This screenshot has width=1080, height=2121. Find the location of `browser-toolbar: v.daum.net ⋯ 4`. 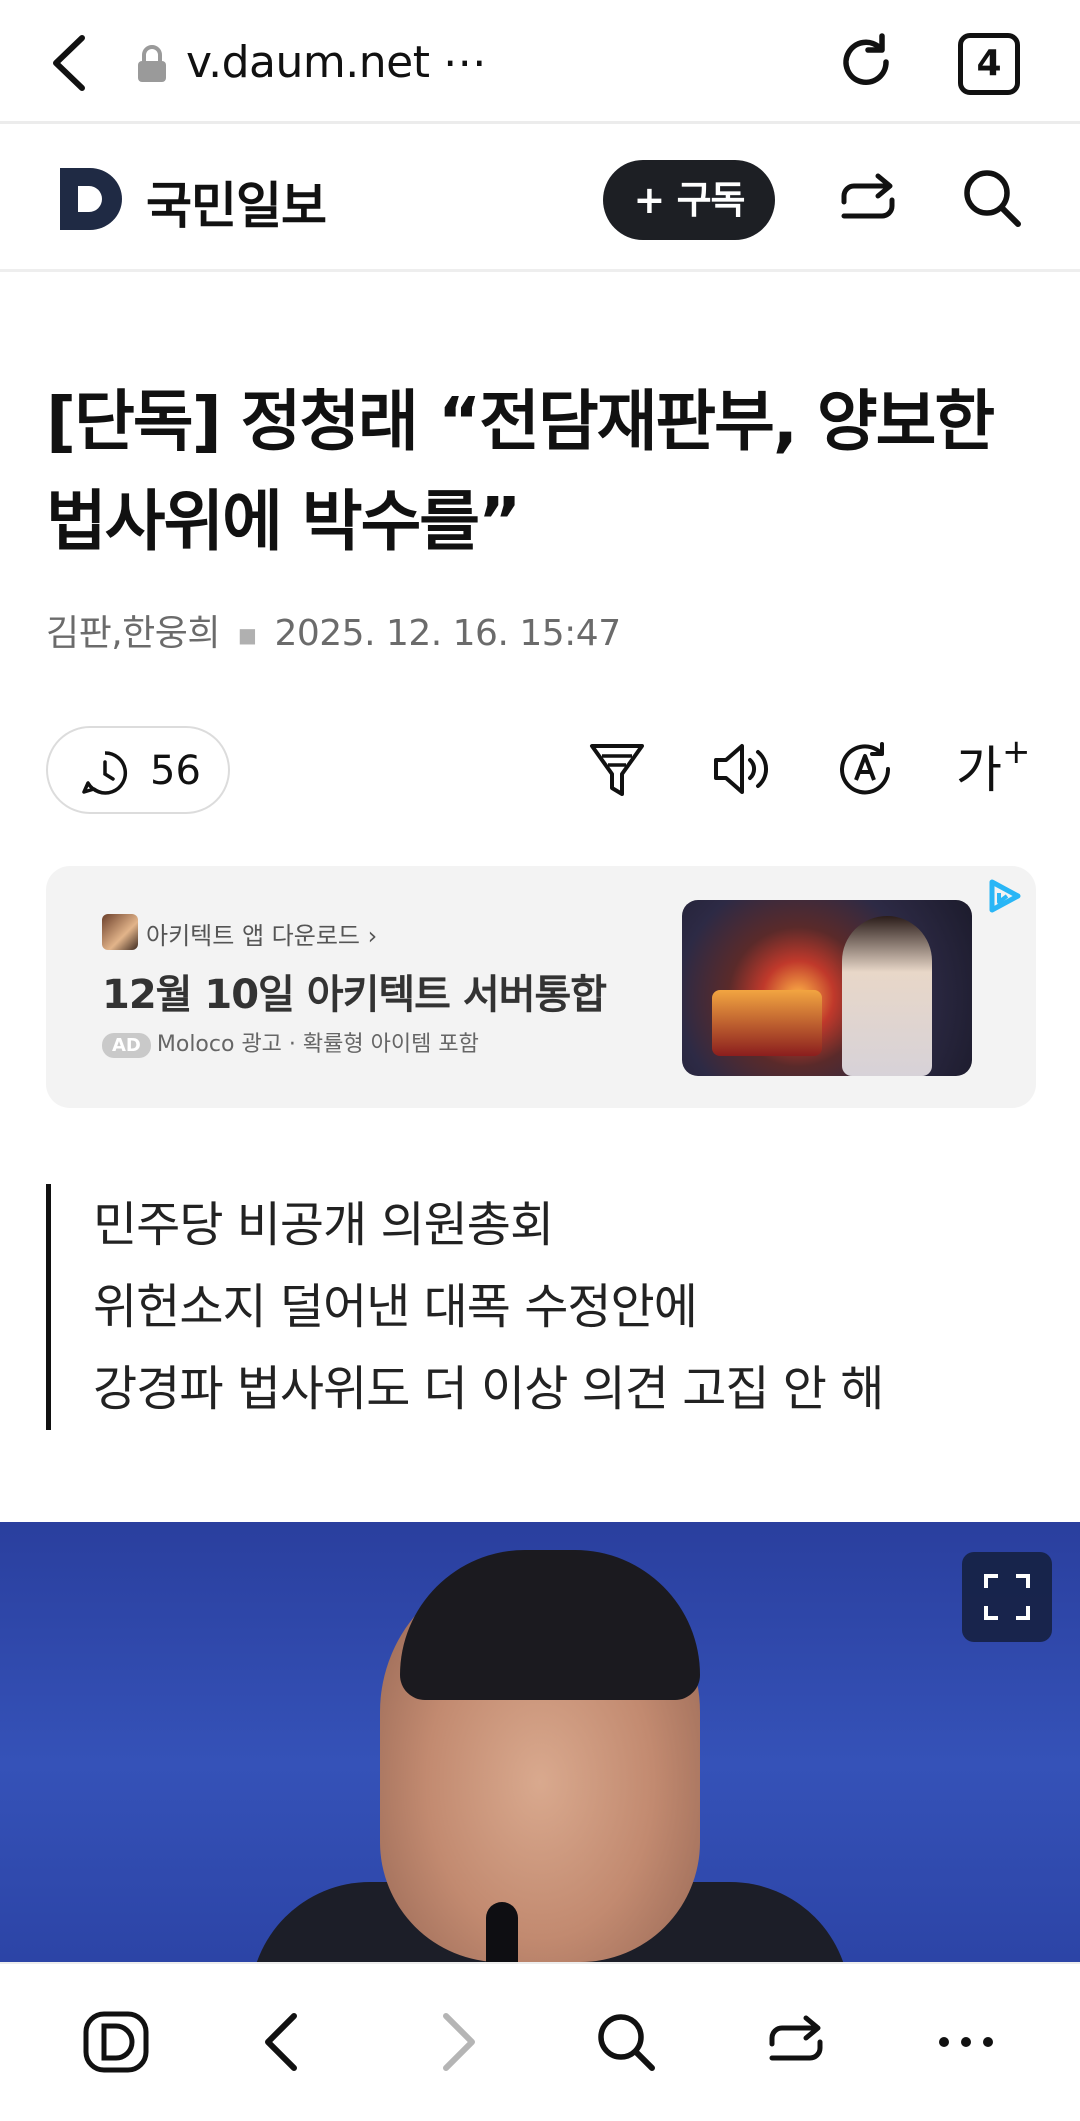

browser-toolbar: v.daum.net ⋯ 4 is located at coordinates (540, 62).